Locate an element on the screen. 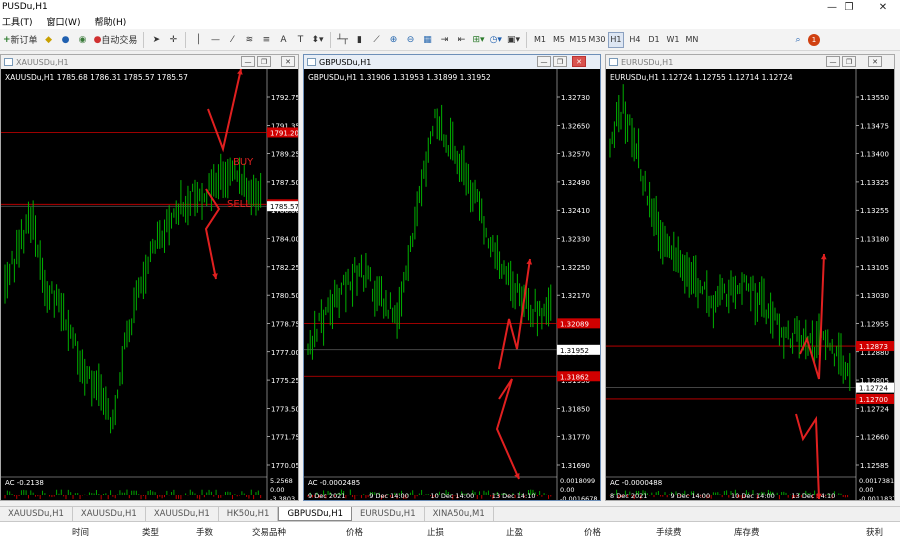 This screenshot has height=539, width=900. column-header-stop-loss: 止损 is located at coordinates (435, 532).